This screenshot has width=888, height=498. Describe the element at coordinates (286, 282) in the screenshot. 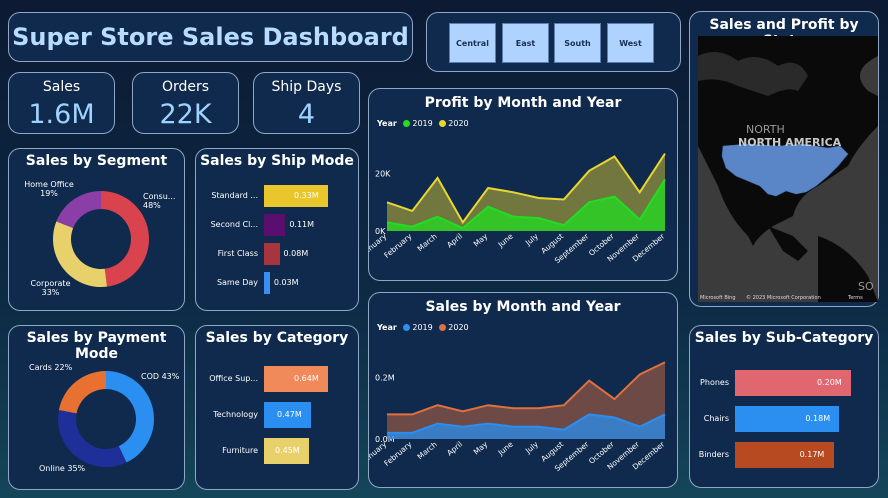

I see `bar-value-label: 0.03M` at that location.